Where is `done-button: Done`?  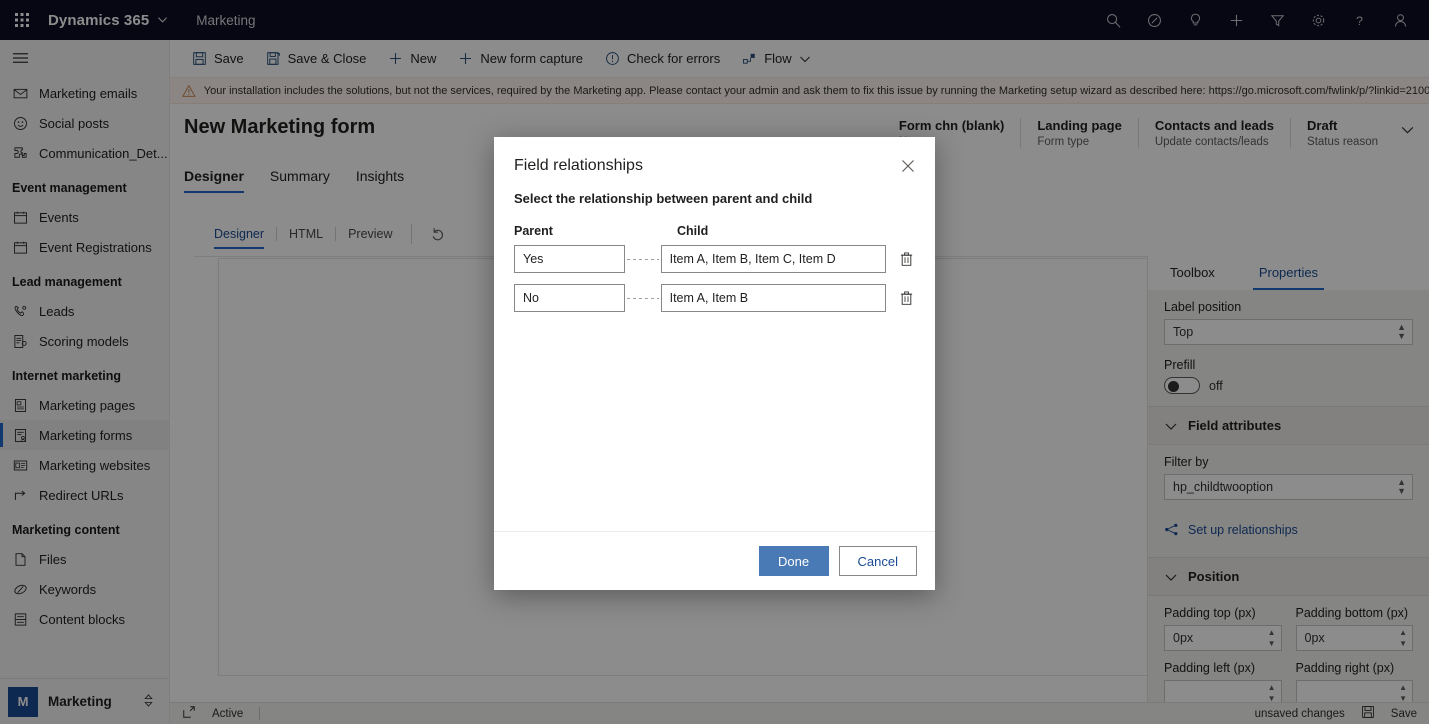
done-button: Done is located at coordinates (793, 561).